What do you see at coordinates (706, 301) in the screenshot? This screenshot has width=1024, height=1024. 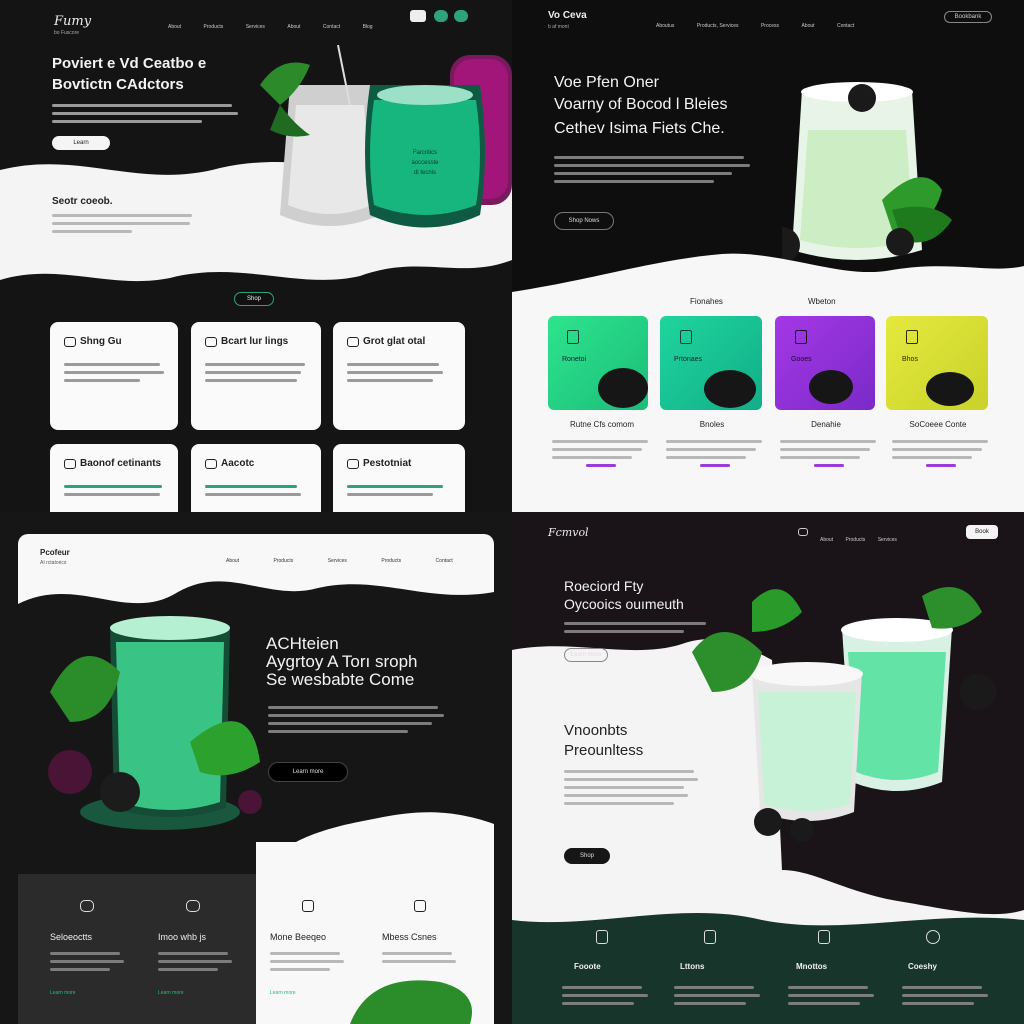 I see `section-header-1: Fionahes` at bounding box center [706, 301].